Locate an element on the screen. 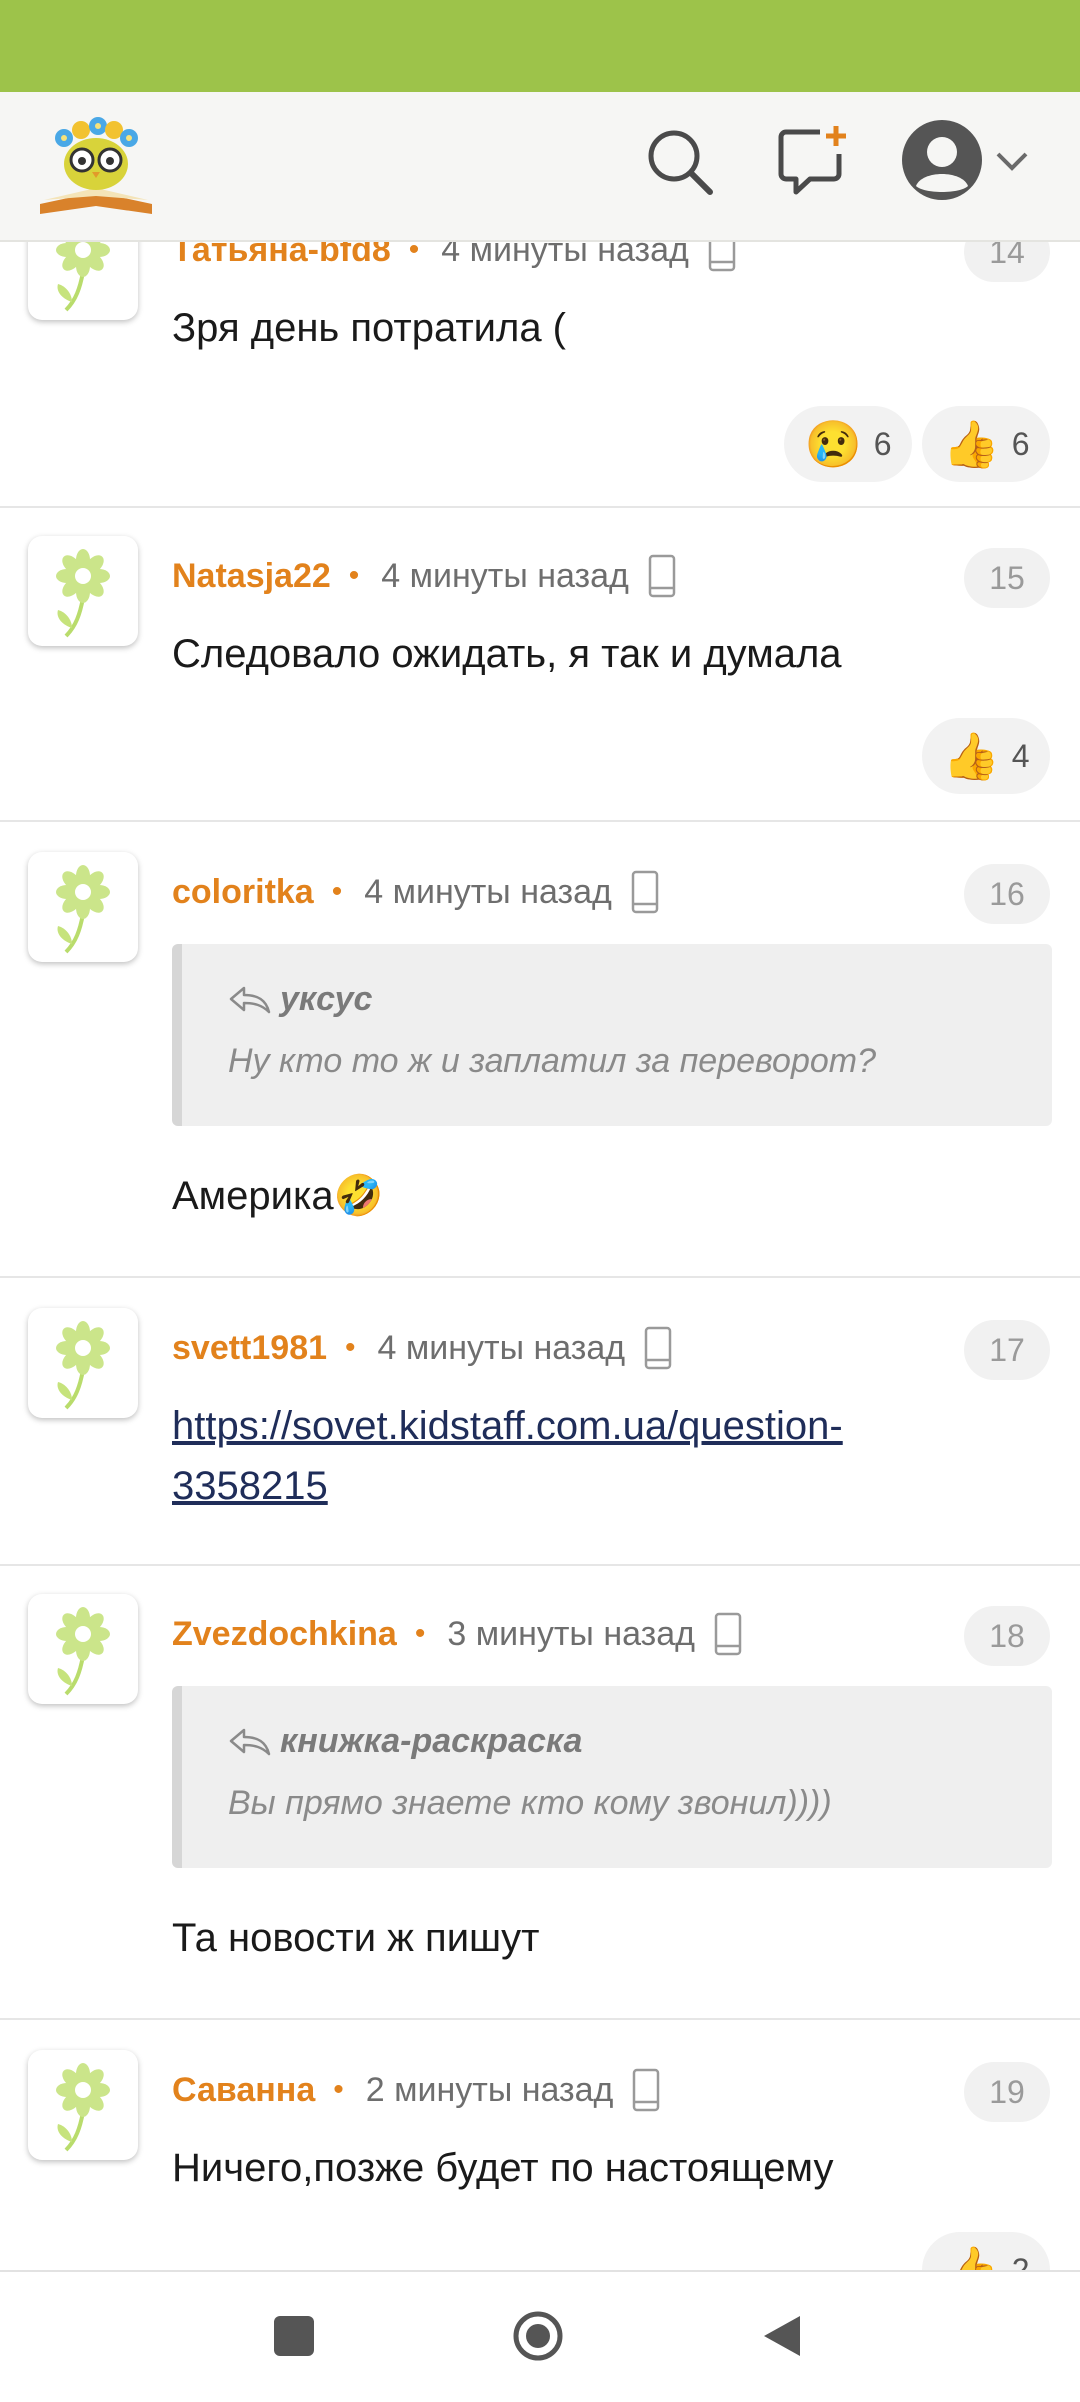 This screenshot has width=1080, height=2402. quote-text: Вы прямо знаете кто кому звонил)))) is located at coordinates (530, 1803).